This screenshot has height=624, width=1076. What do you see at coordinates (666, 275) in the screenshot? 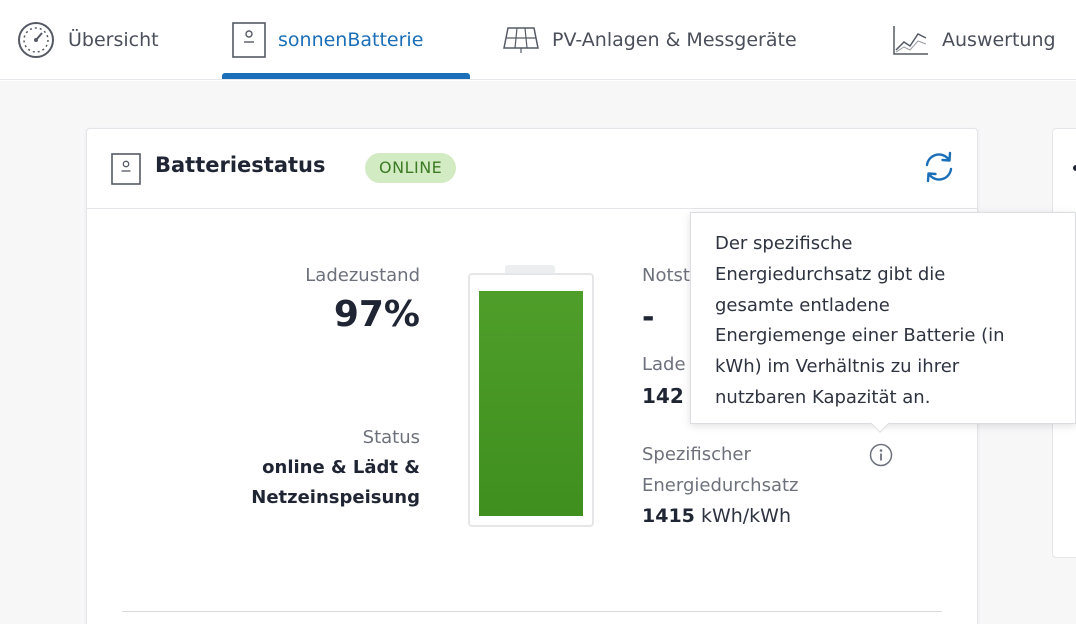
I see `notstrom-label: Notst` at bounding box center [666, 275].